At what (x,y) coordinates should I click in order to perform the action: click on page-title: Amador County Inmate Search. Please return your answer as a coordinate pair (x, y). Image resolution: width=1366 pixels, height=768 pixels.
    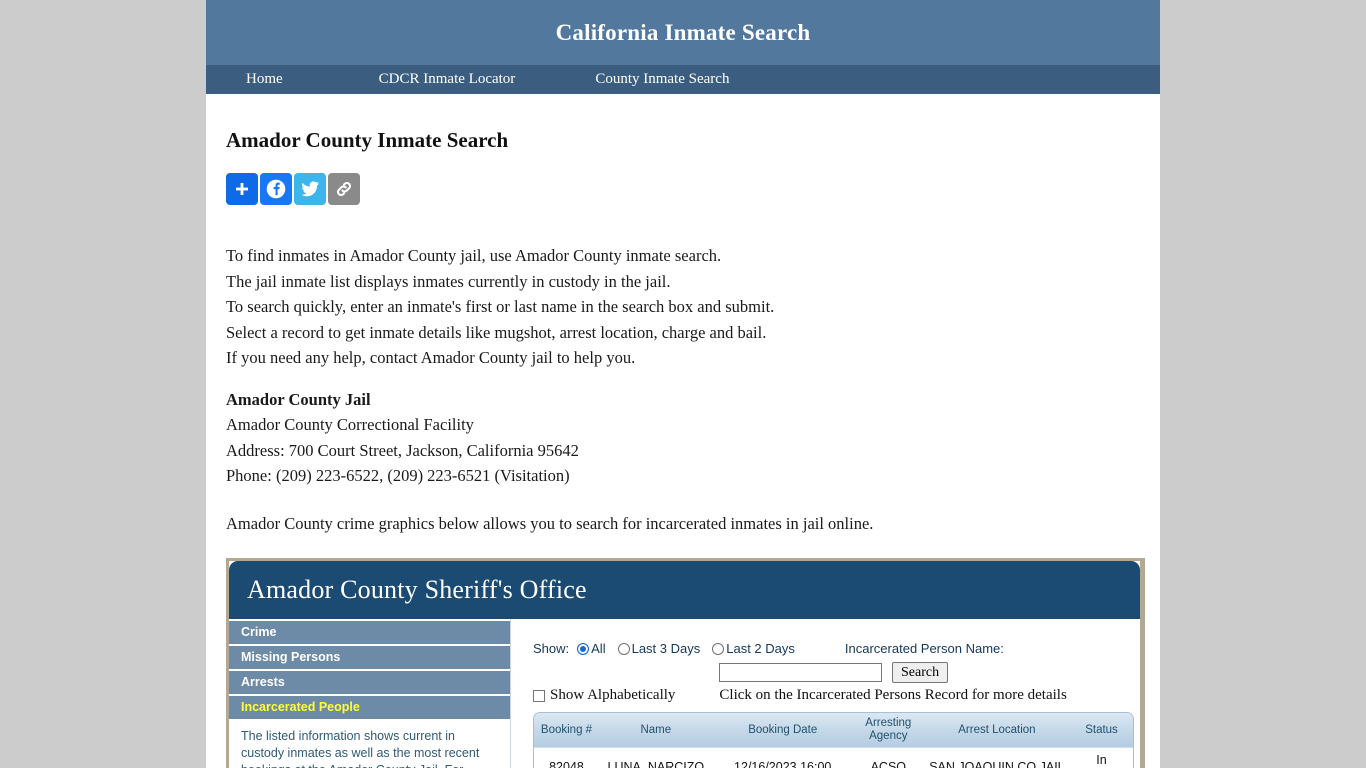
    Looking at the image, I should click on (367, 140).